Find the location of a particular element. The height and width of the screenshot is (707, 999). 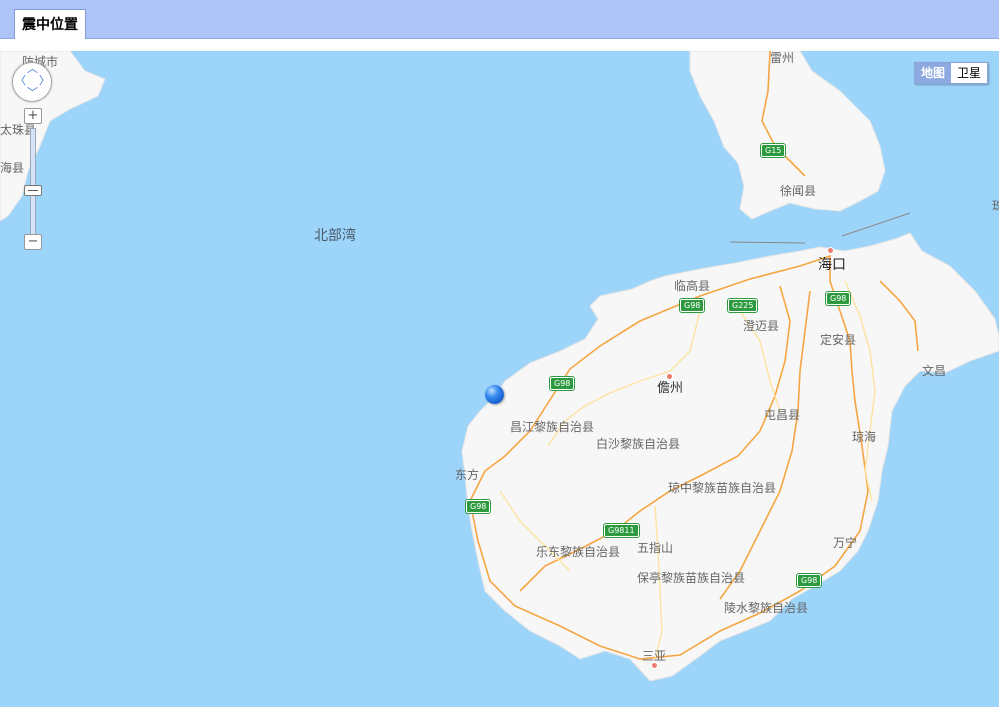

place-label-dingan: 定安县 is located at coordinates (838, 340).